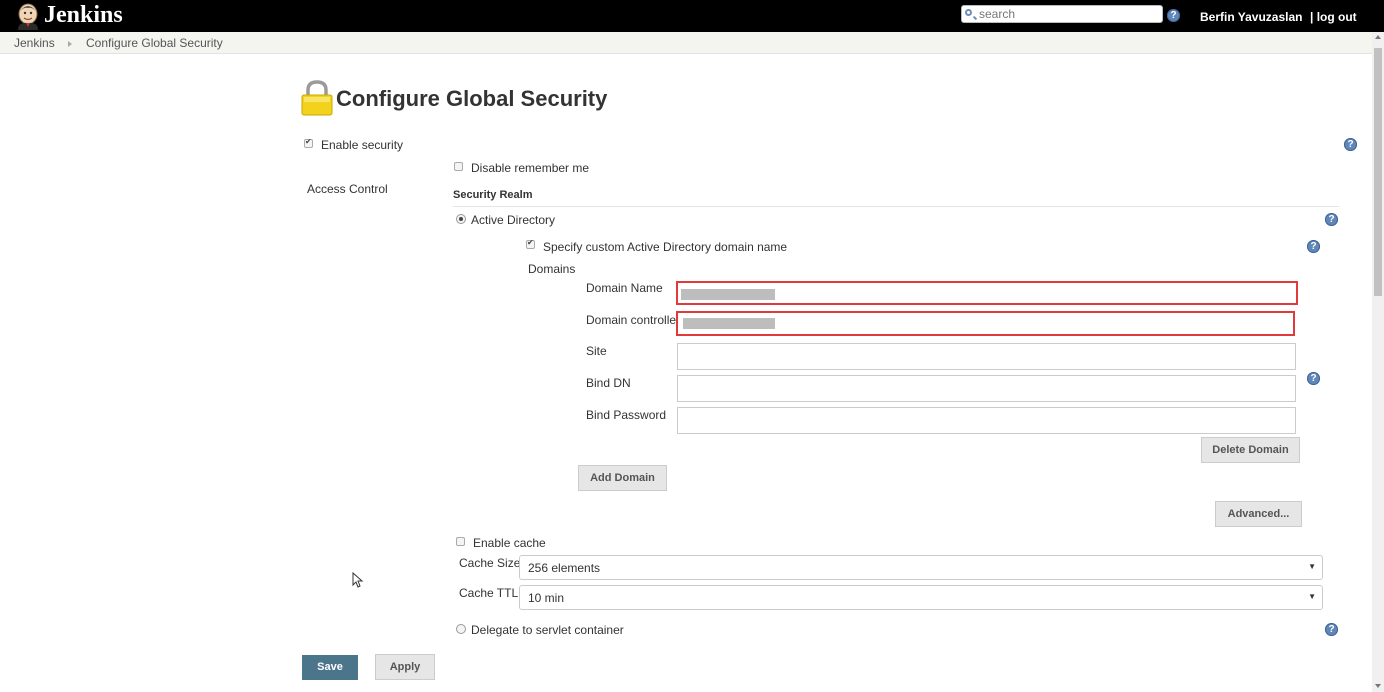  What do you see at coordinates (70, 44) in the screenshot?
I see `breadcrumb-separator-icon` at bounding box center [70, 44].